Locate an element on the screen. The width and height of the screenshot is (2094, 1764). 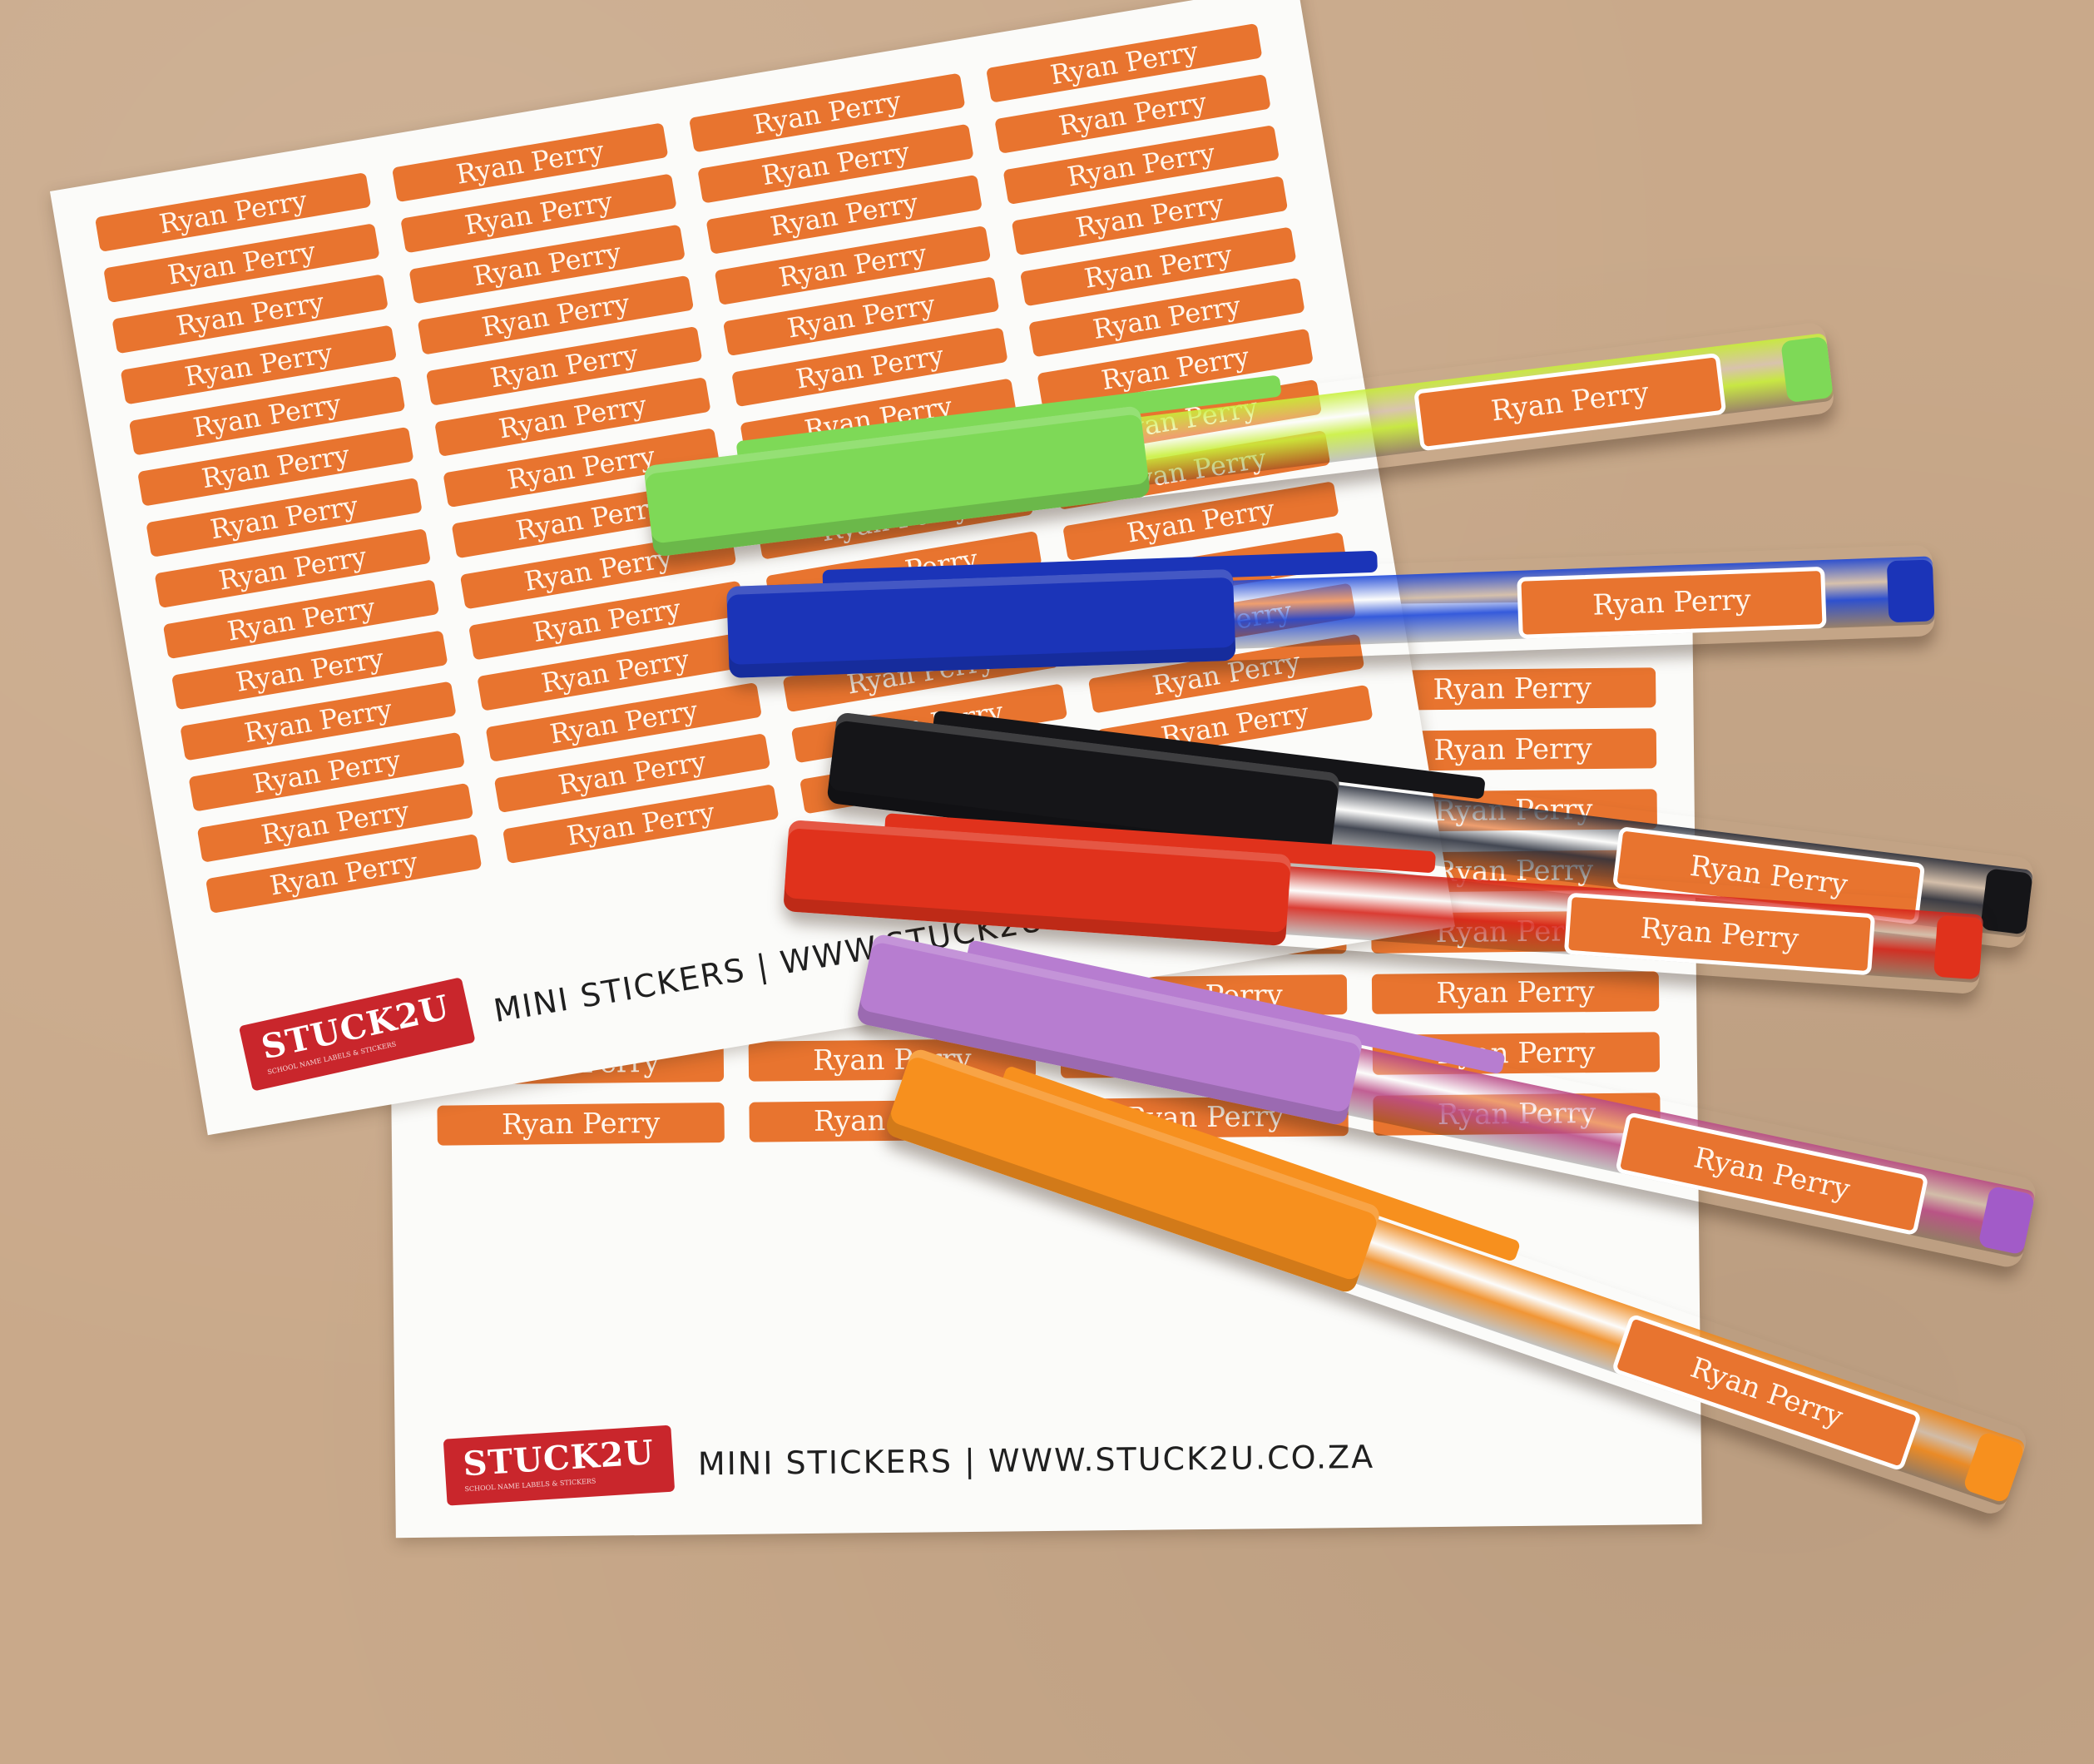
pen-name-sticker: Ryan Perry is located at coordinates (1672, 603).